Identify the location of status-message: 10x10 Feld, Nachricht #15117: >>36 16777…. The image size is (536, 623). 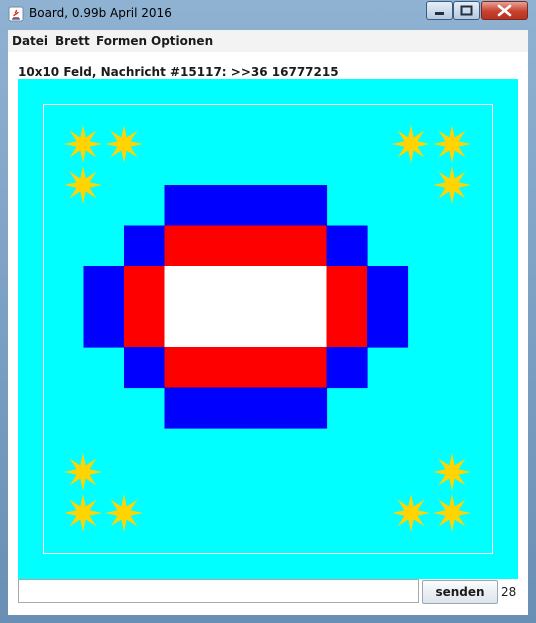
(178, 72).